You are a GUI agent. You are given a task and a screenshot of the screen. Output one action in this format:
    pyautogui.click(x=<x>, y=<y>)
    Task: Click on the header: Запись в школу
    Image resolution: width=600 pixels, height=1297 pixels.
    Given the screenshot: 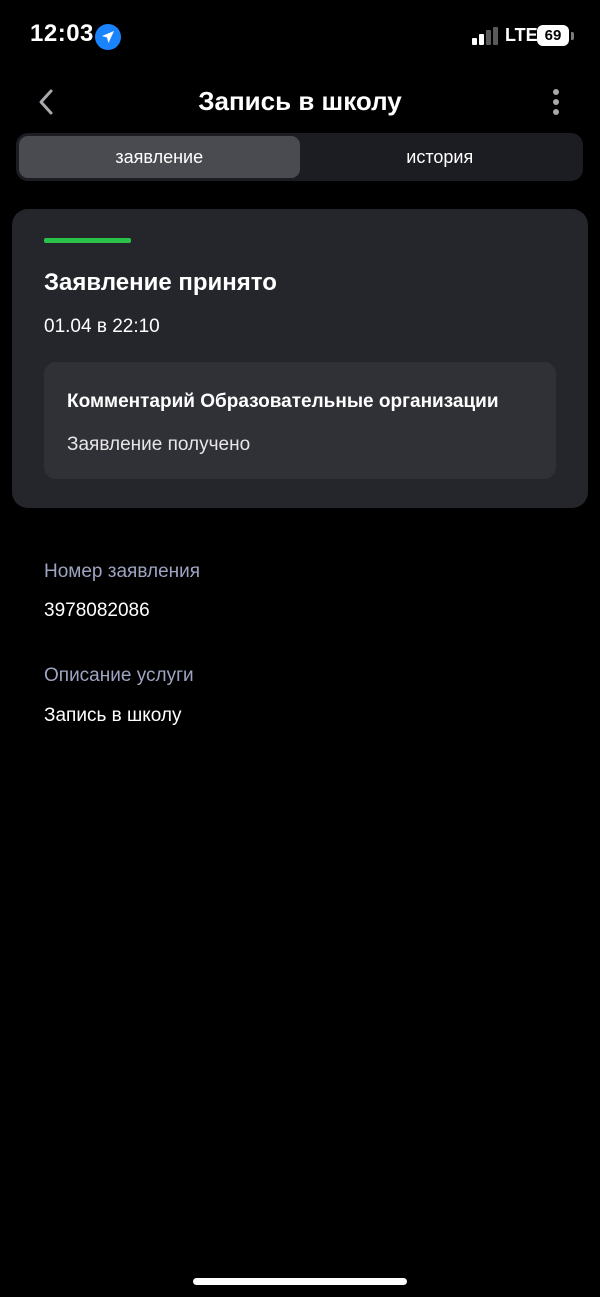 What is the action you would take?
    pyautogui.click(x=300, y=101)
    